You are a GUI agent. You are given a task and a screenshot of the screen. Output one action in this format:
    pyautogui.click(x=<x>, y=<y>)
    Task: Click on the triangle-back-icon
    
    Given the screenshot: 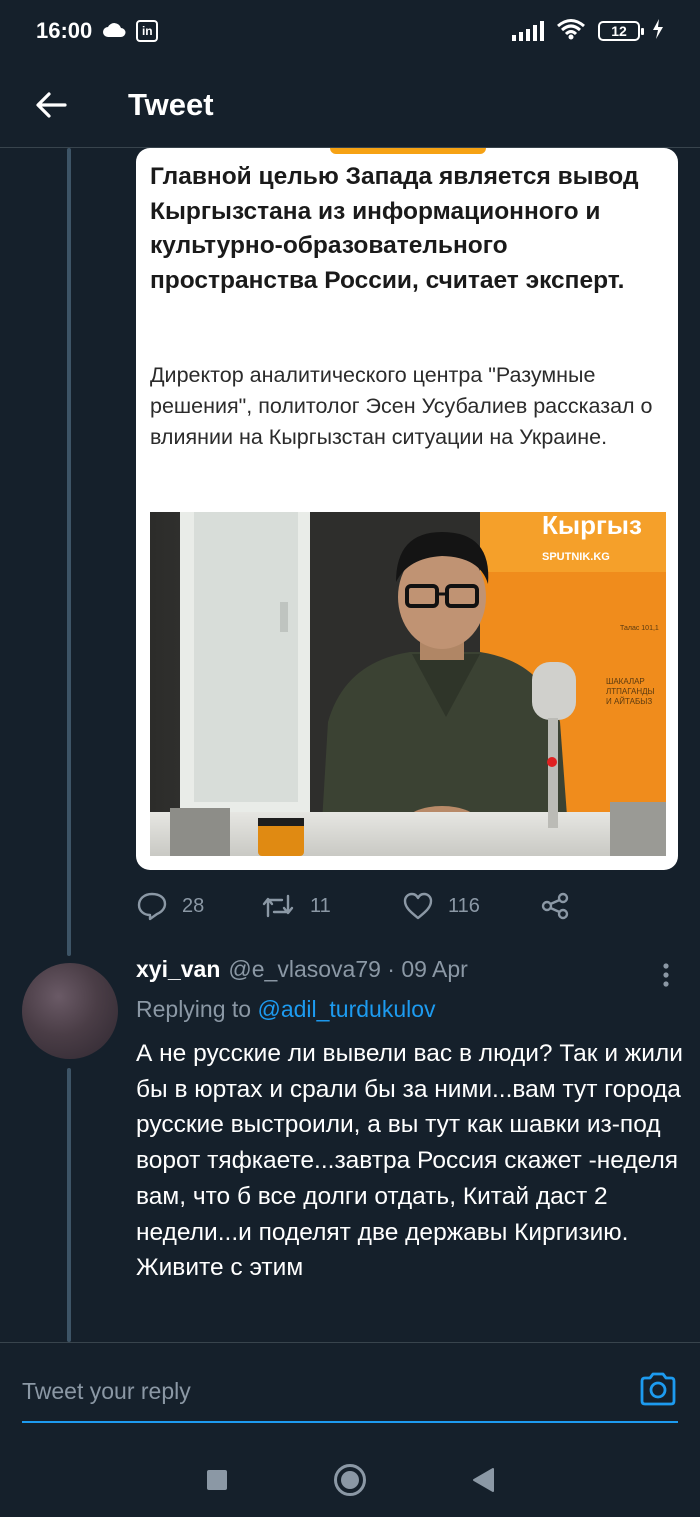 What is the action you would take?
    pyautogui.click(x=484, y=1479)
    